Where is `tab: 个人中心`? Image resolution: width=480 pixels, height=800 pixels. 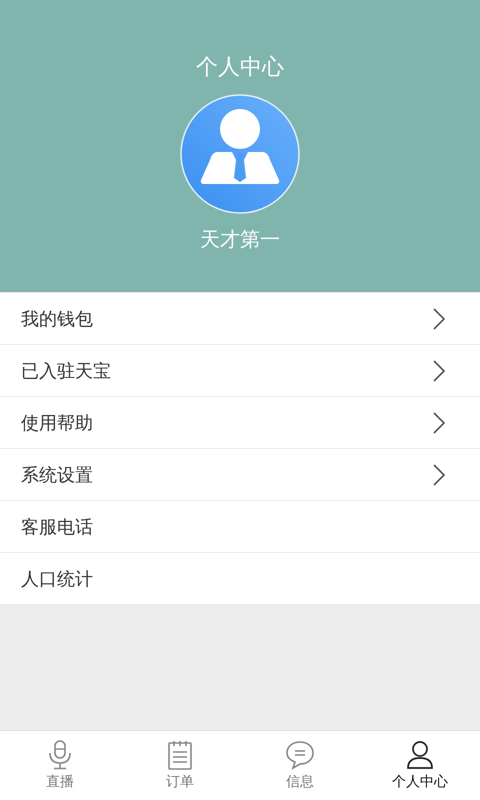
tab: 个人中心 is located at coordinates (420, 765).